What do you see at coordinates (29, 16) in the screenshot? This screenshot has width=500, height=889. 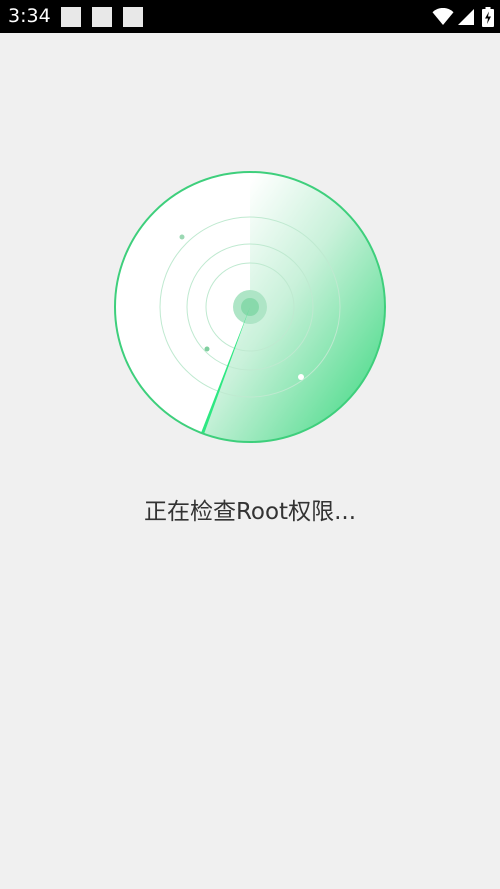 I see `status-time: 3:34` at bounding box center [29, 16].